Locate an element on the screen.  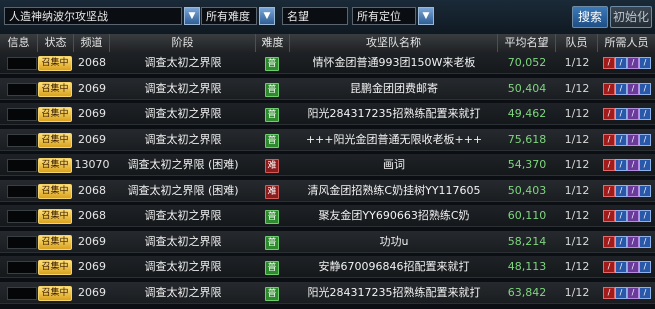
avg-reputation-cell: 50,403 is located at coordinates (527, 190).